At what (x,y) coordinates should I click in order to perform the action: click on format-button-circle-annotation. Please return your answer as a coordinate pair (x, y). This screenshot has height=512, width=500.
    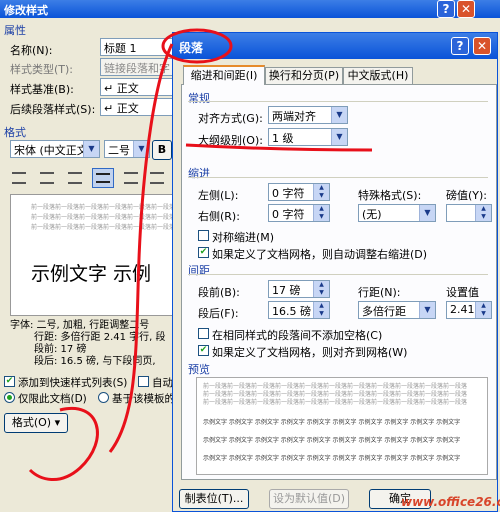
    Looking at the image, I should click on (63, 444).